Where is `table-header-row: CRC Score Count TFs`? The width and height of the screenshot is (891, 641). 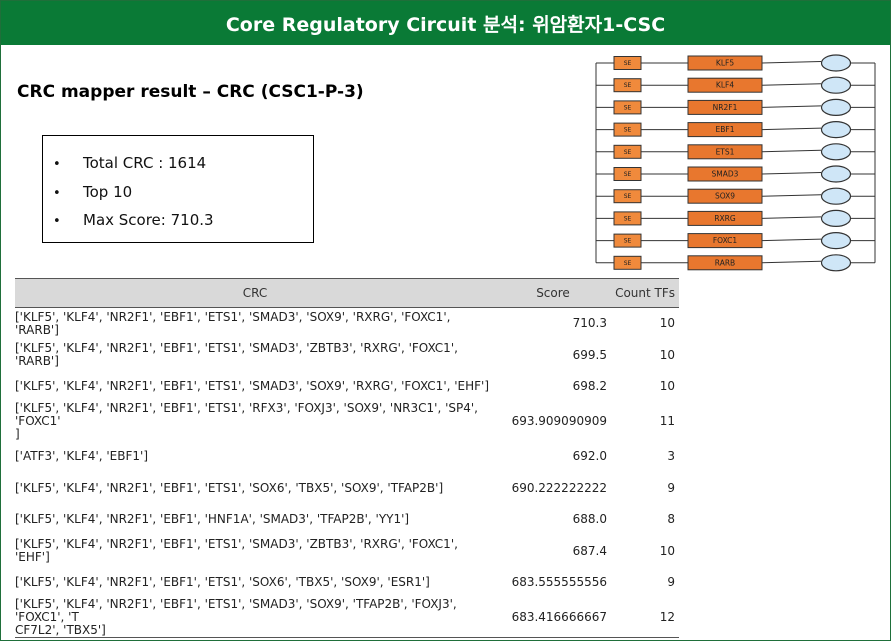
table-header-row: CRC Score Count TFs is located at coordinates (347, 293).